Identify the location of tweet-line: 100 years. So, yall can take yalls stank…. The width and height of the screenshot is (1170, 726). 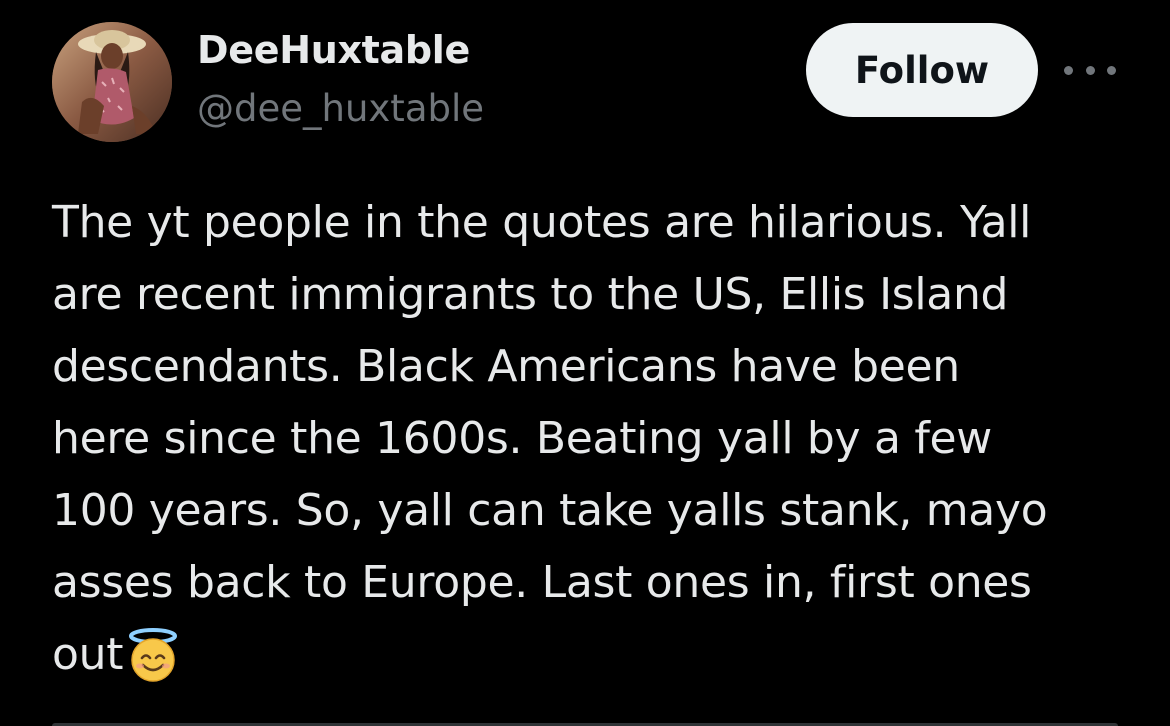
(550, 510).